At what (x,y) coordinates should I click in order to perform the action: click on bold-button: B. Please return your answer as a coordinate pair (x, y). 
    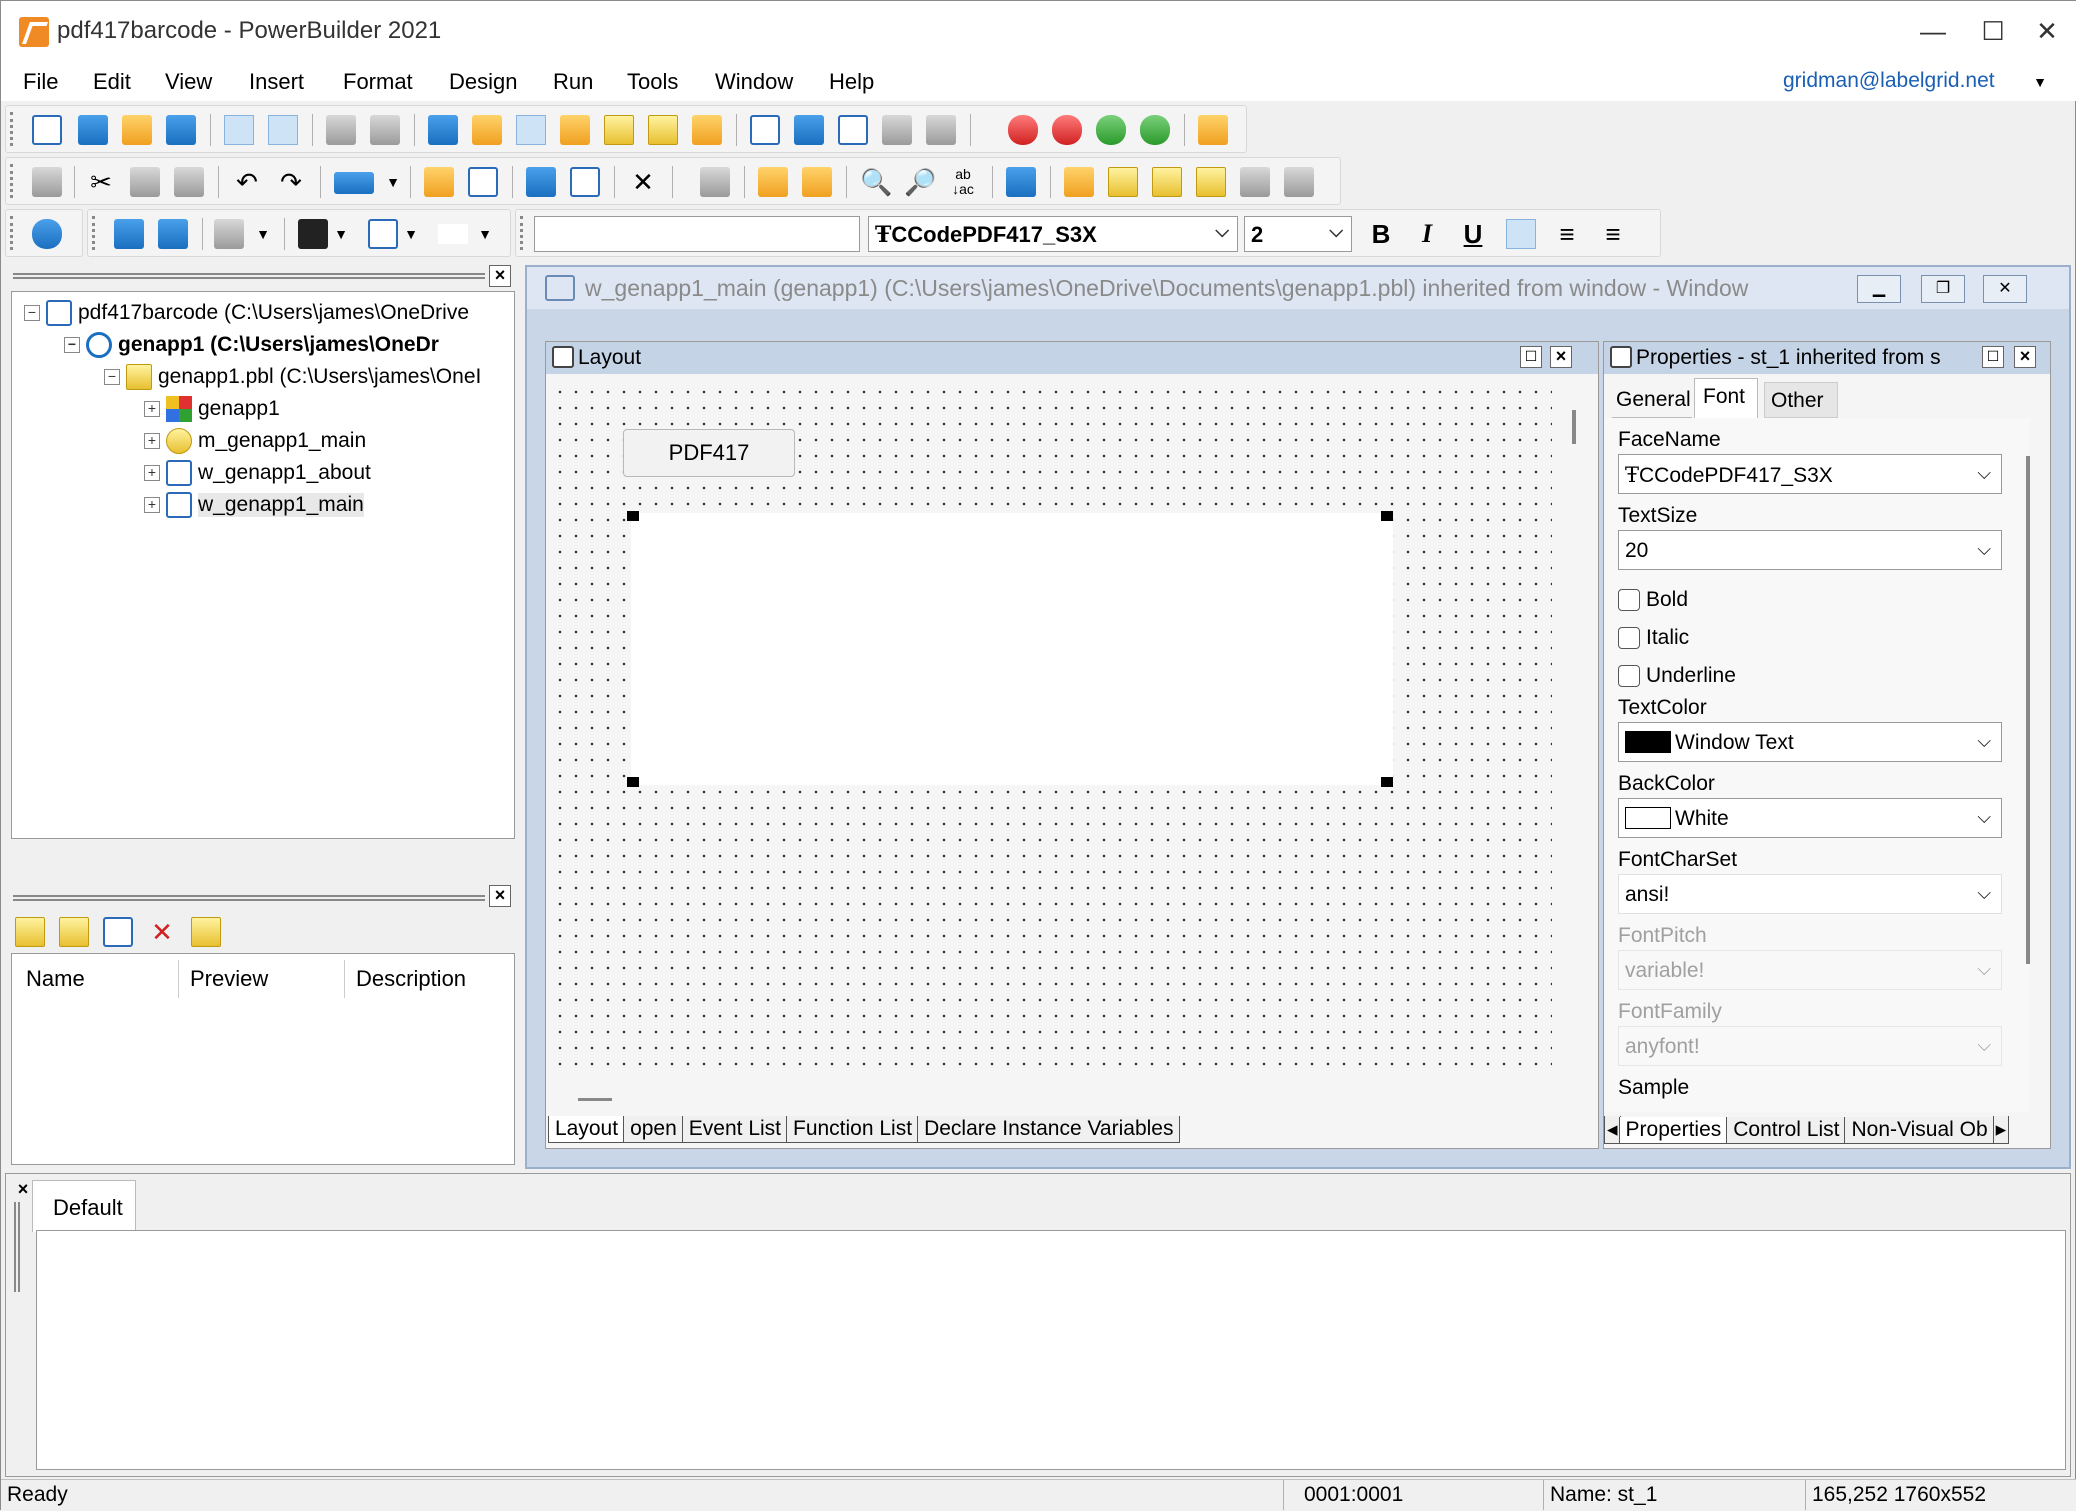
    Looking at the image, I should click on (1381, 234).